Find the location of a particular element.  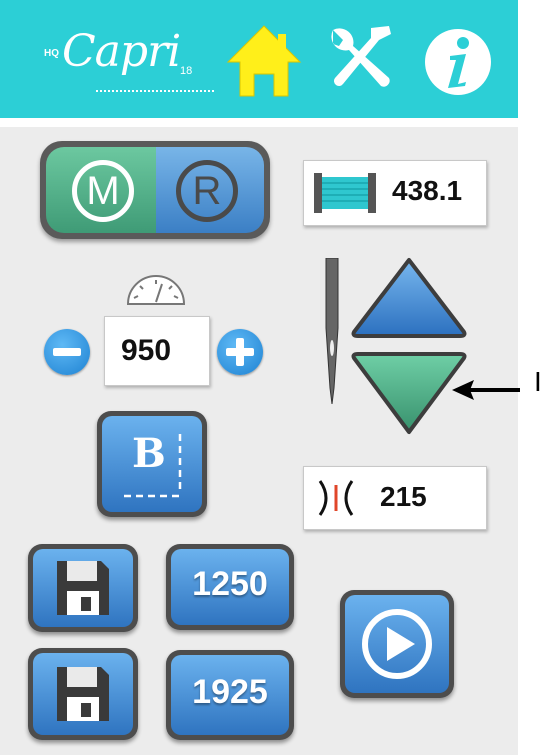

bobbin-counter: 438.1 is located at coordinates (395, 193).